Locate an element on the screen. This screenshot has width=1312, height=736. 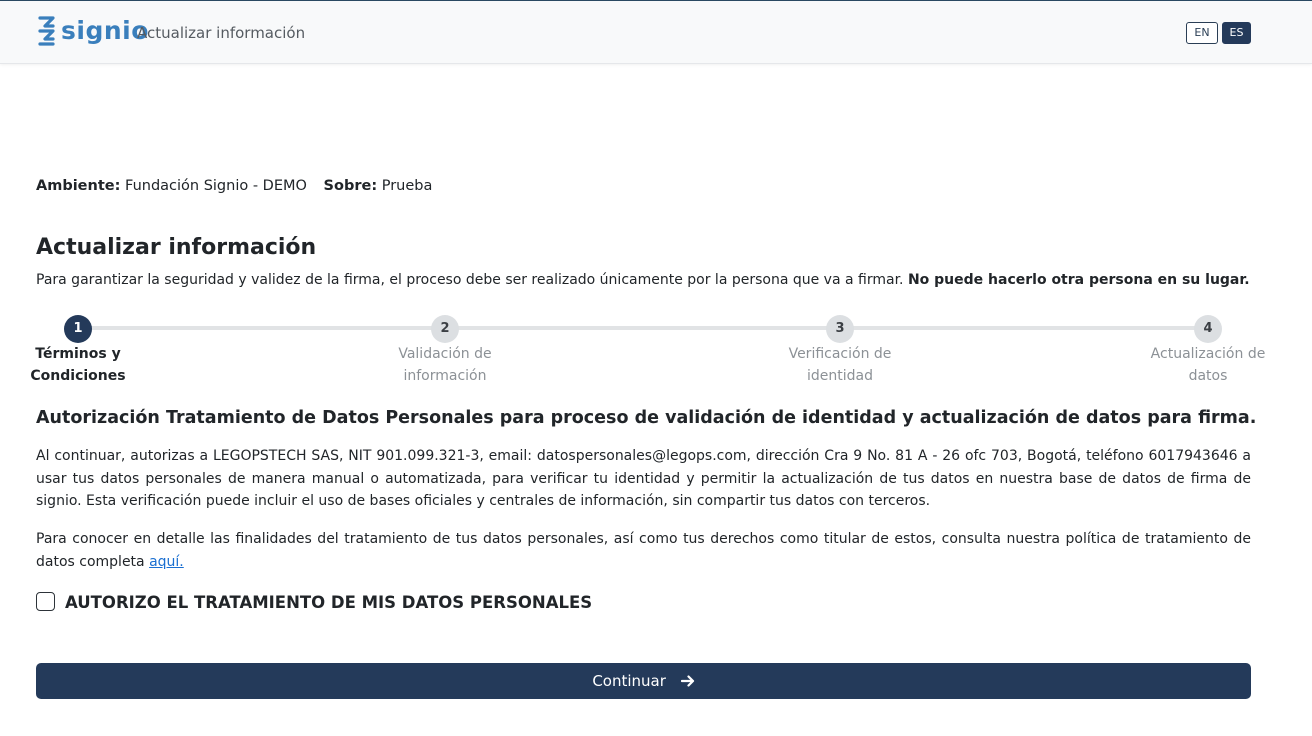
step-1-label-line2: Condiciones is located at coordinates (78, 376).